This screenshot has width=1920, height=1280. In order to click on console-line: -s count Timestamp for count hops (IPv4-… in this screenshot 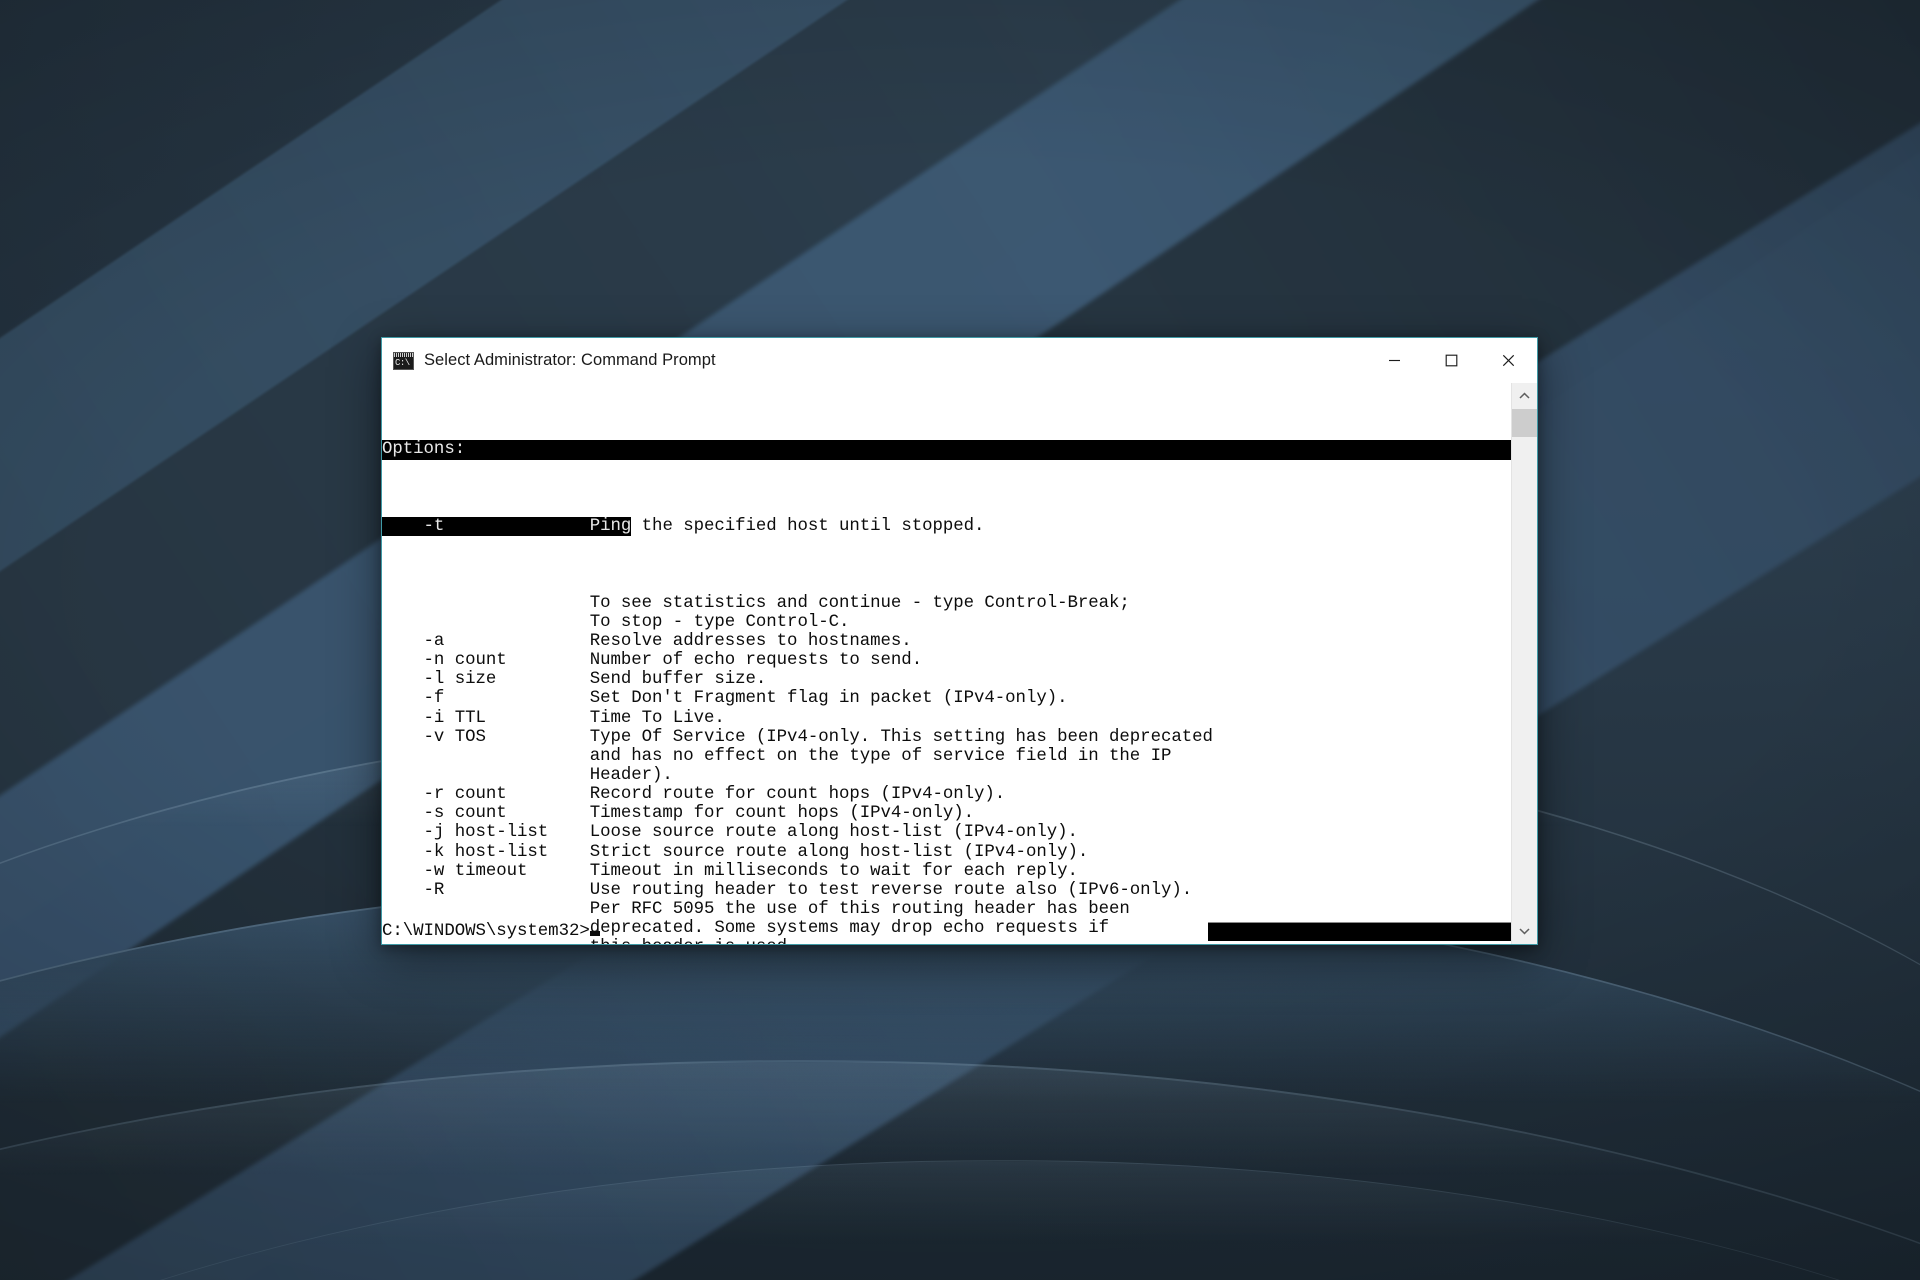, I will do `click(946, 814)`.